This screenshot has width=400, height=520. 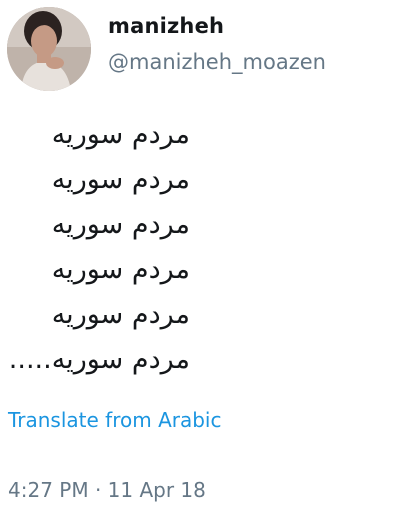 What do you see at coordinates (166, 26) in the screenshot?
I see `display-name: manizheh` at bounding box center [166, 26].